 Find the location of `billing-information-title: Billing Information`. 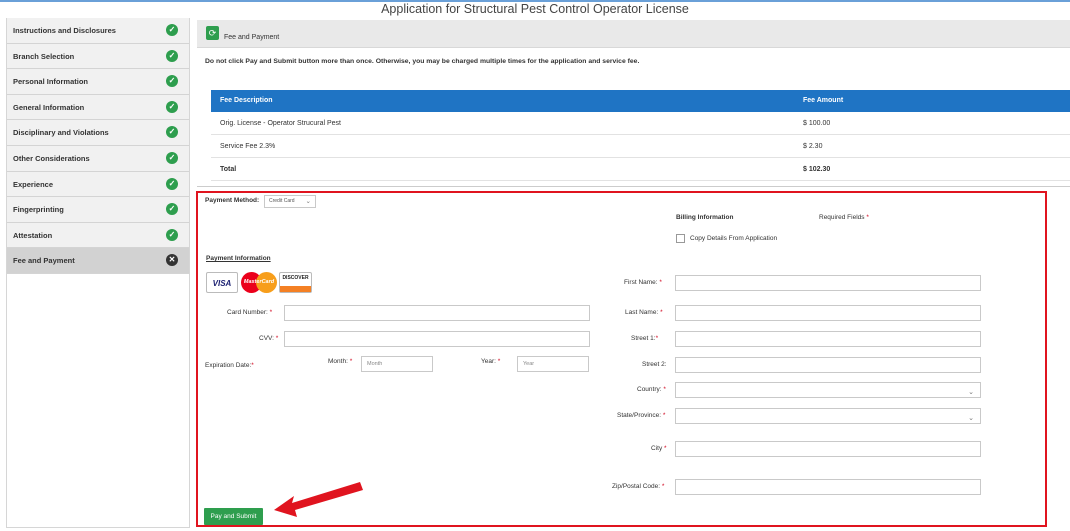

billing-information-title: Billing Information is located at coordinates (705, 217).